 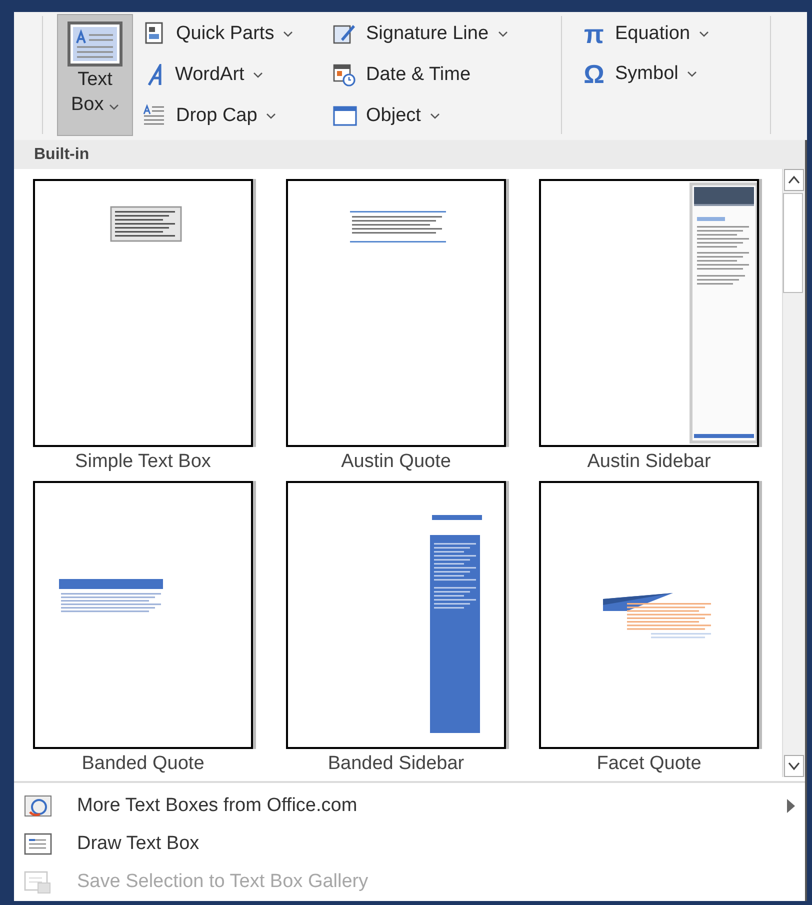 What do you see at coordinates (154, 75) in the screenshot?
I see `wordart-icon` at bounding box center [154, 75].